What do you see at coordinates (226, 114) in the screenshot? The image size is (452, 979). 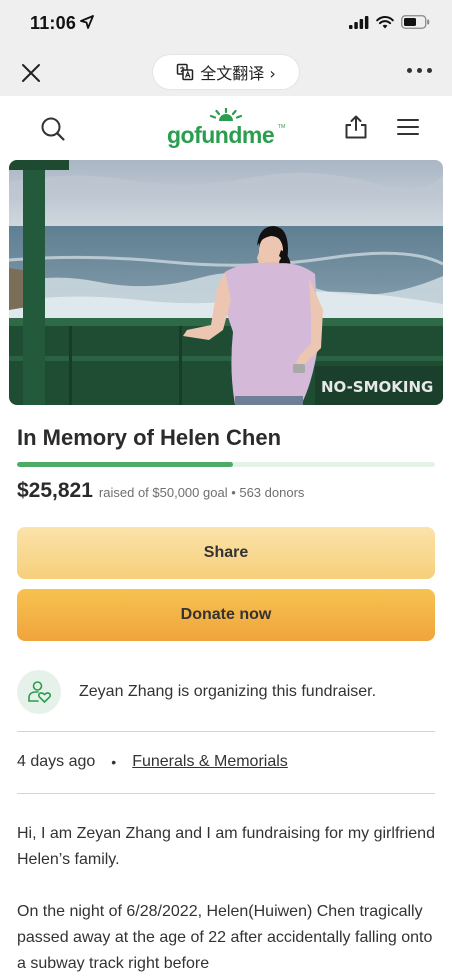 I see `logo-sun-icon` at bounding box center [226, 114].